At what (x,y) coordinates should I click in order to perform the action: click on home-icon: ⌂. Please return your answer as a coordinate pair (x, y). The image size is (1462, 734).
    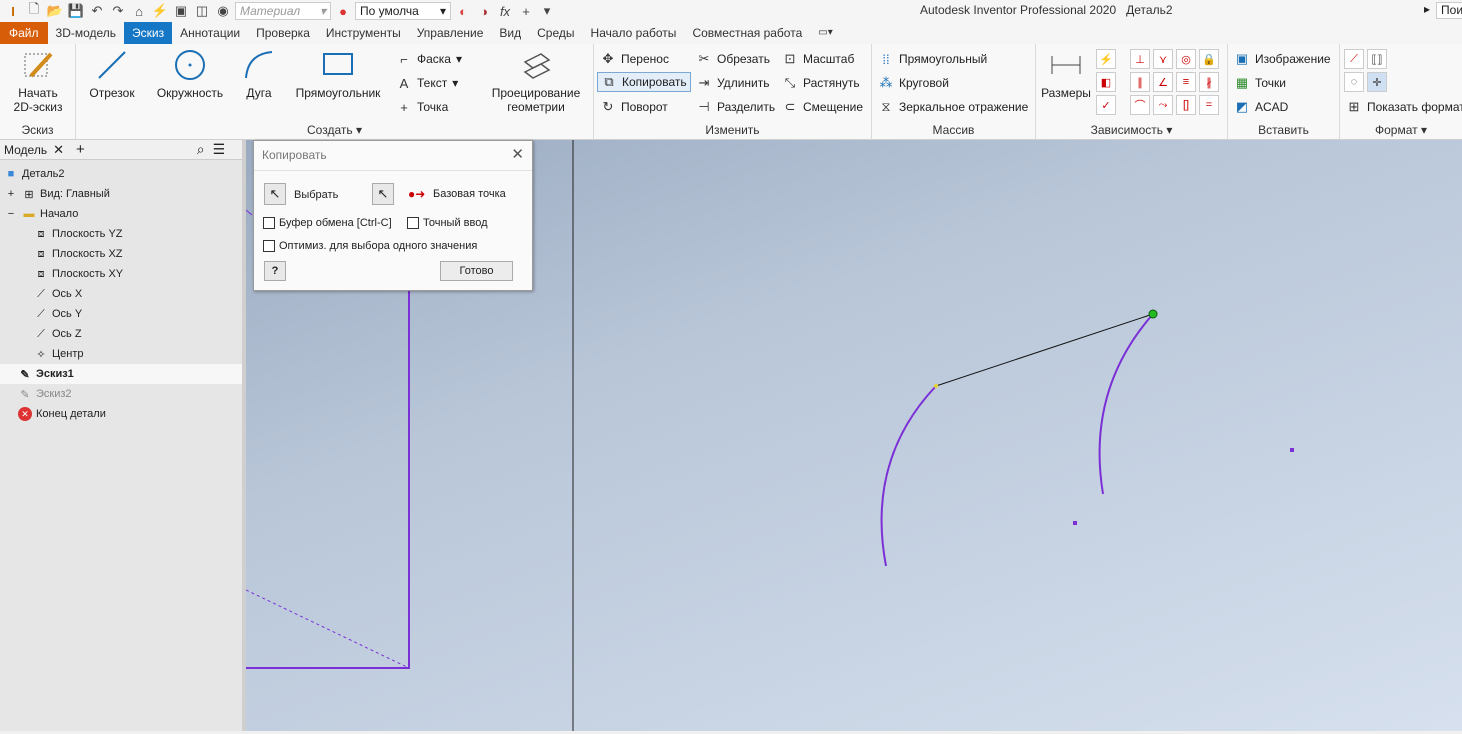
    Looking at the image, I should click on (139, 11).